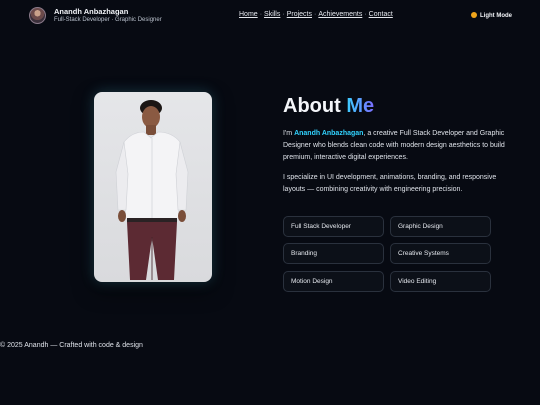  What do you see at coordinates (37, 15) in the screenshot?
I see `avatar` at bounding box center [37, 15].